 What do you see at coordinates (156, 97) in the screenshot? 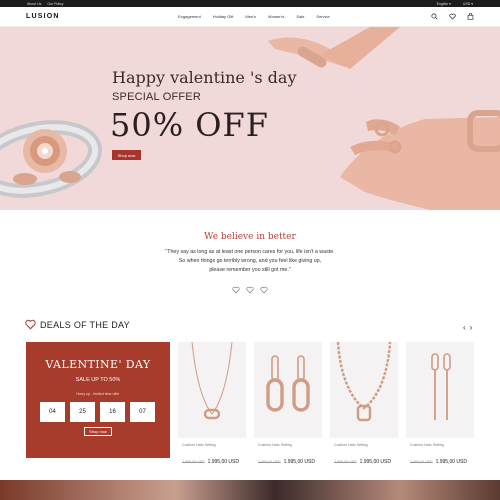
I see `hero-subtitle: SPECIAL OFFER` at bounding box center [156, 97].